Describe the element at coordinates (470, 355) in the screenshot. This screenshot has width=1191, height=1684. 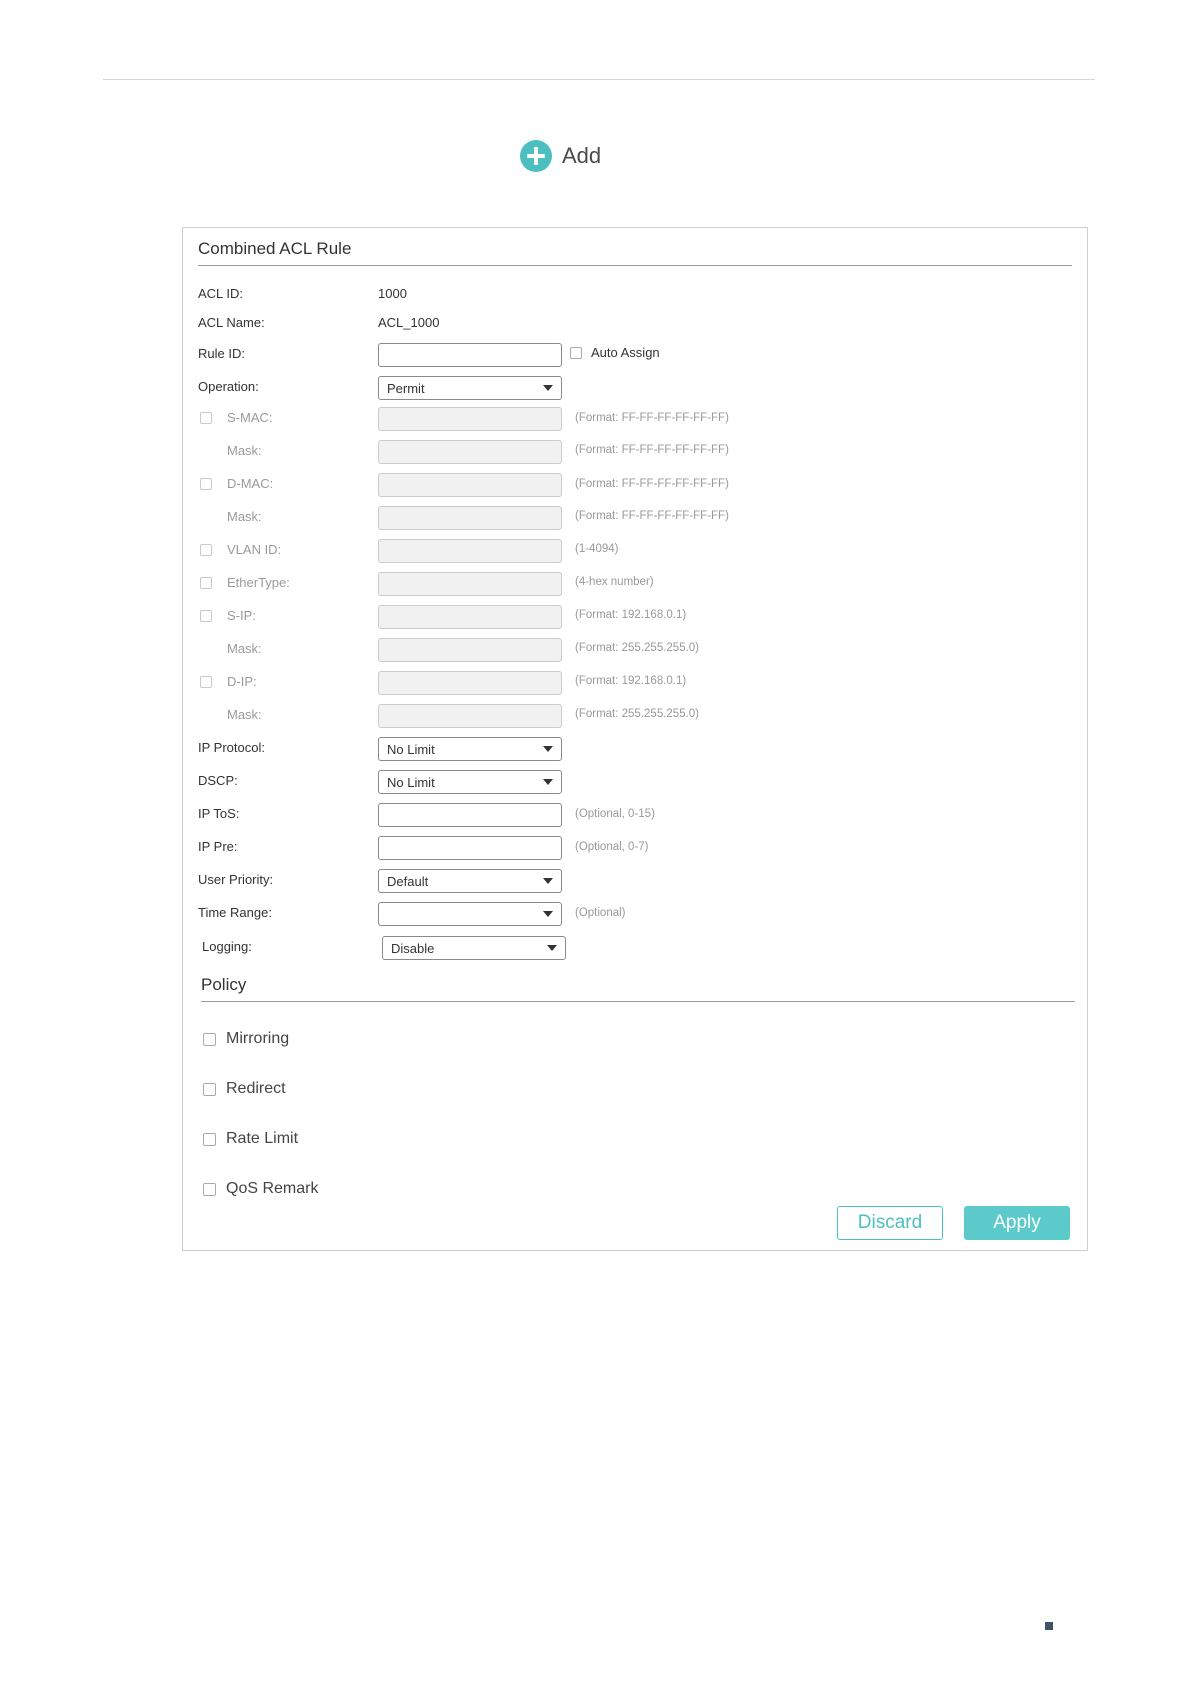
I see `rule-id-input` at that location.